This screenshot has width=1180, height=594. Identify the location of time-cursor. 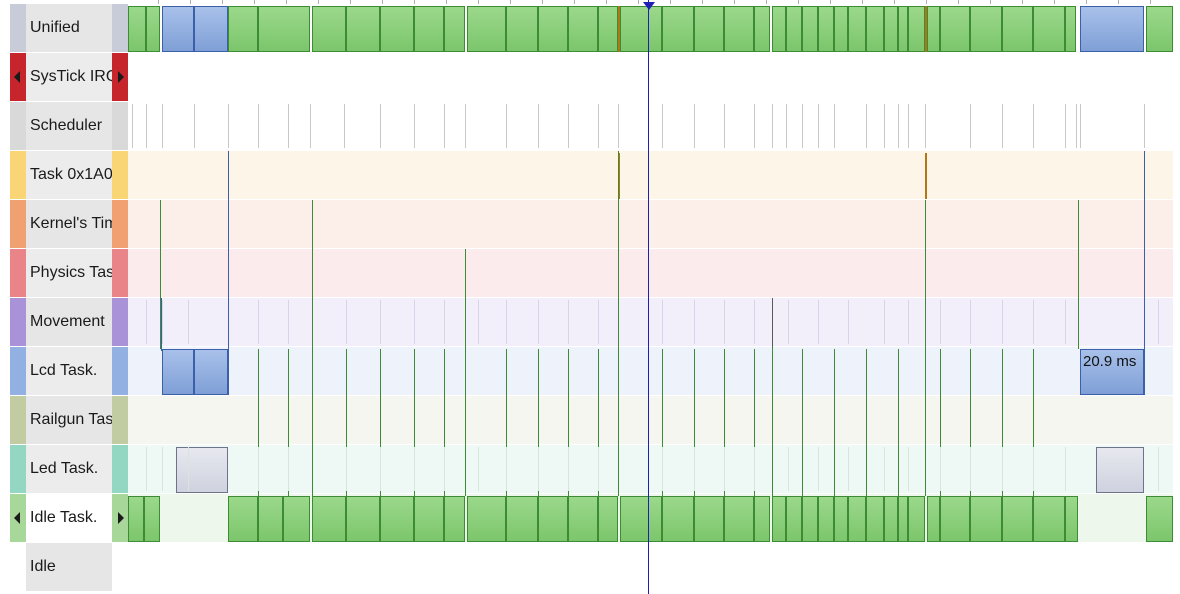
(648, 297).